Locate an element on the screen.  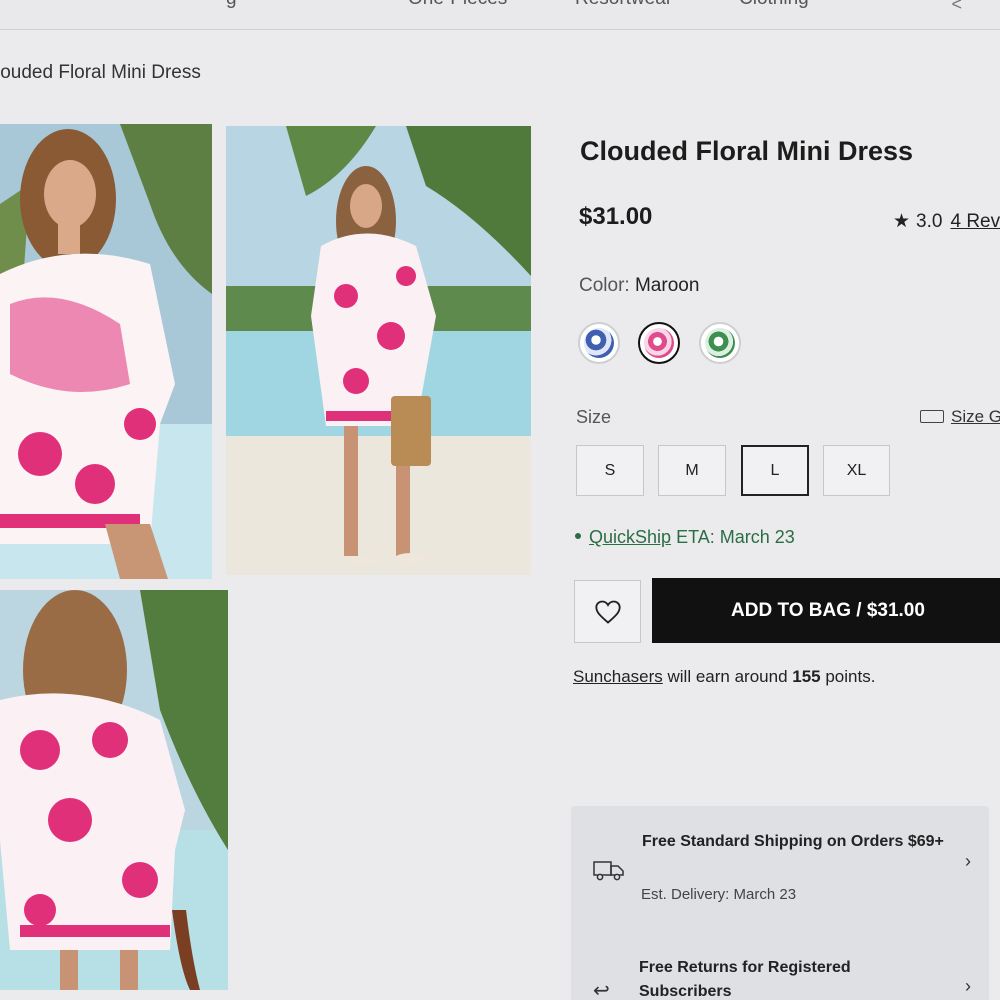
nav-item-clothing: Clothing is located at coordinates (774, 5).